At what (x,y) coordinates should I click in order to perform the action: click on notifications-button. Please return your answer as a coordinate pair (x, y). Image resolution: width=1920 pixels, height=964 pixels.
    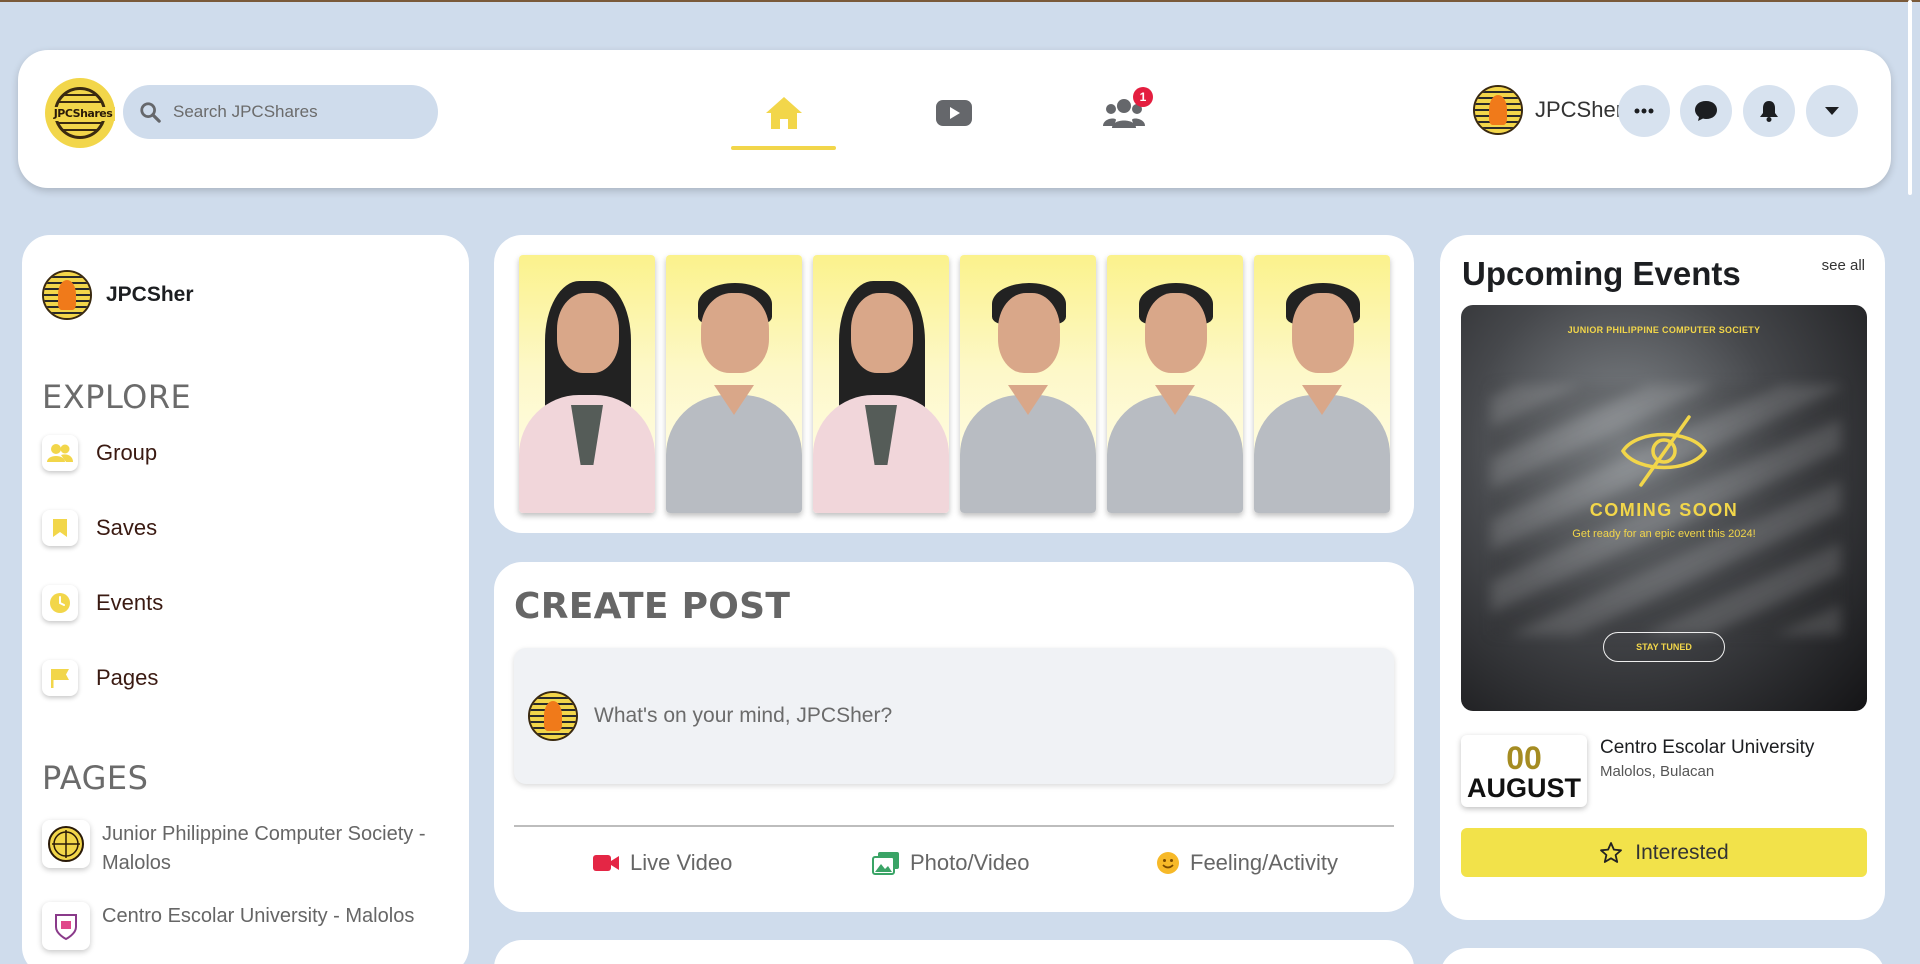
    Looking at the image, I should click on (1769, 111).